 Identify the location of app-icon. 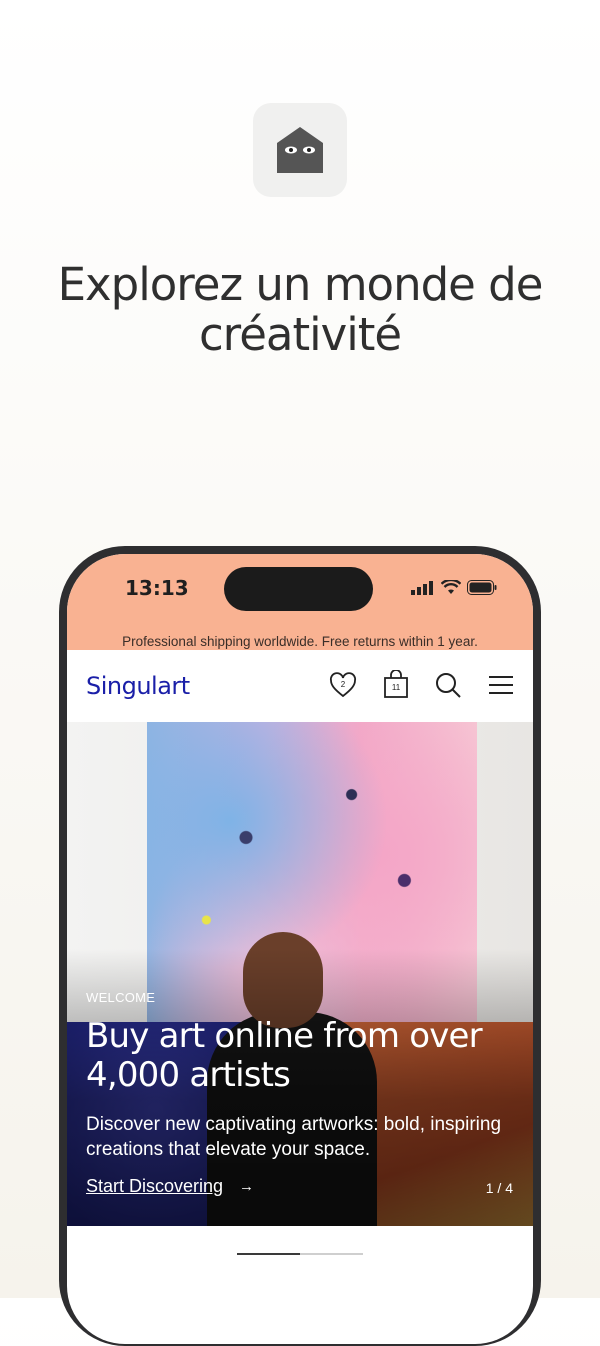
(300, 150).